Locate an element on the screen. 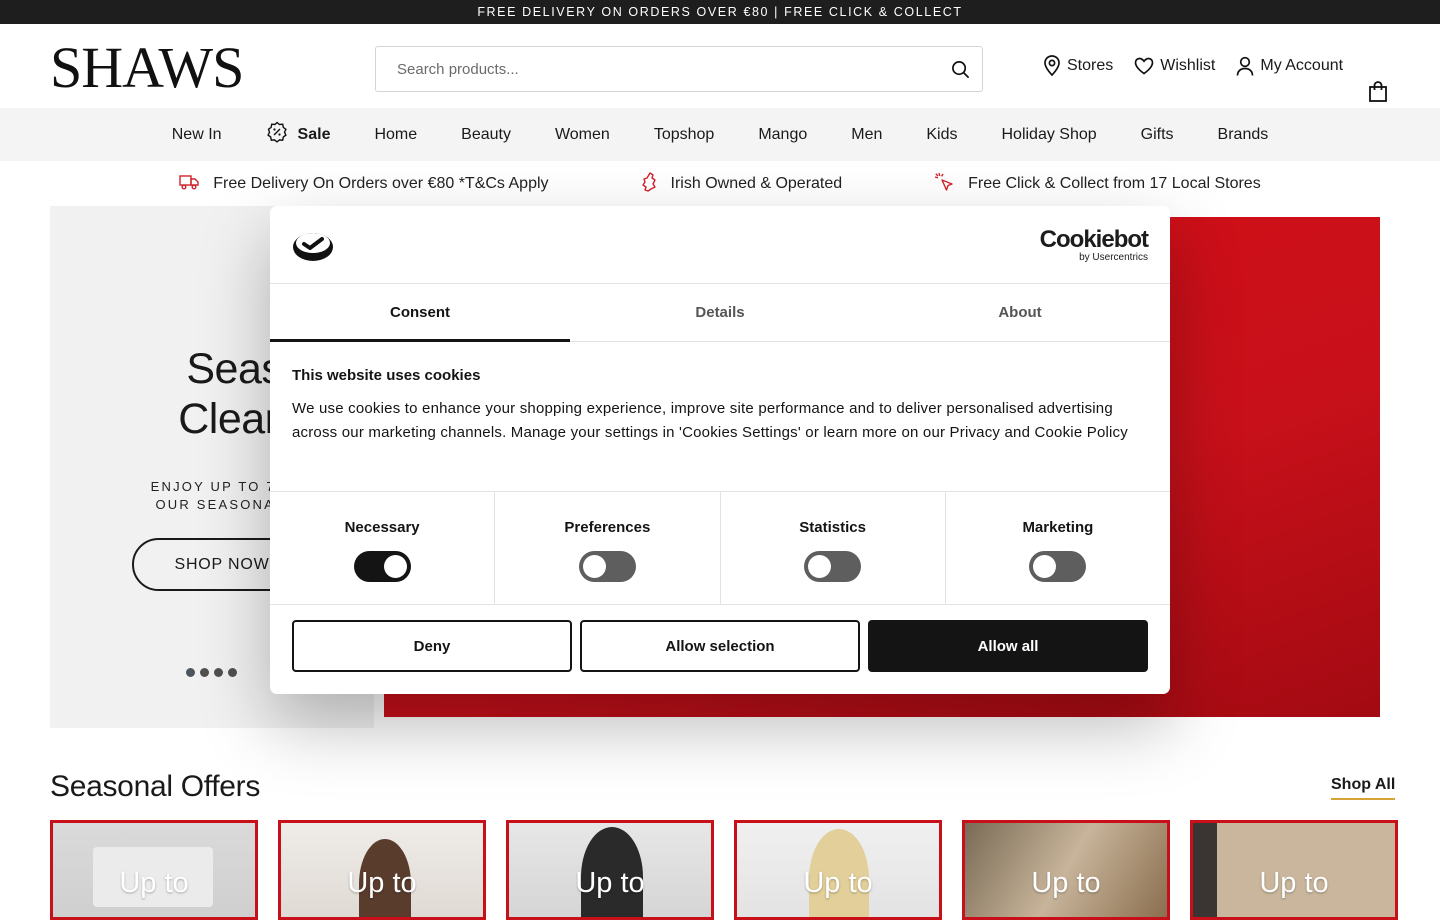 Image resolution: width=1440 pixels, height=920 pixels. toggle-group-necessary: Necessary is located at coordinates (383, 548).